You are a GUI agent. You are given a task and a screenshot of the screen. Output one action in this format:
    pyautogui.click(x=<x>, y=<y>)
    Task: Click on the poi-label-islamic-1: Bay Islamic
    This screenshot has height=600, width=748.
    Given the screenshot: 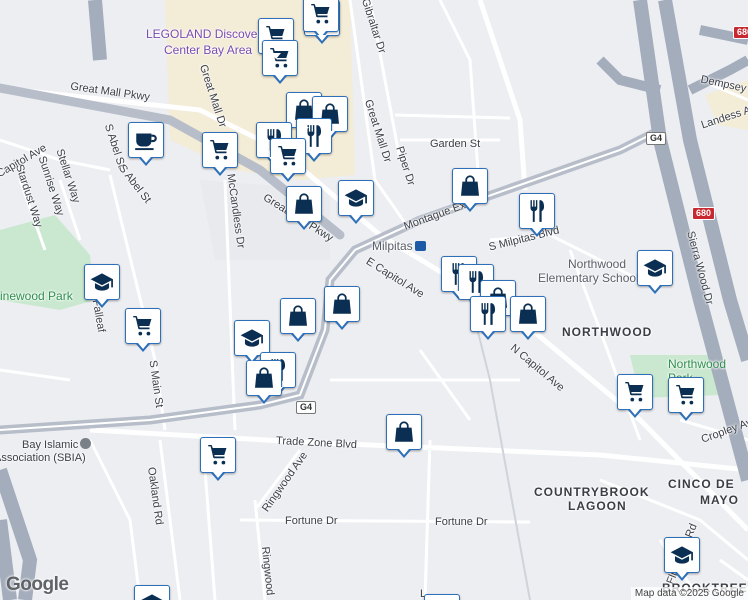 What is the action you would take?
    pyautogui.click(x=57, y=444)
    